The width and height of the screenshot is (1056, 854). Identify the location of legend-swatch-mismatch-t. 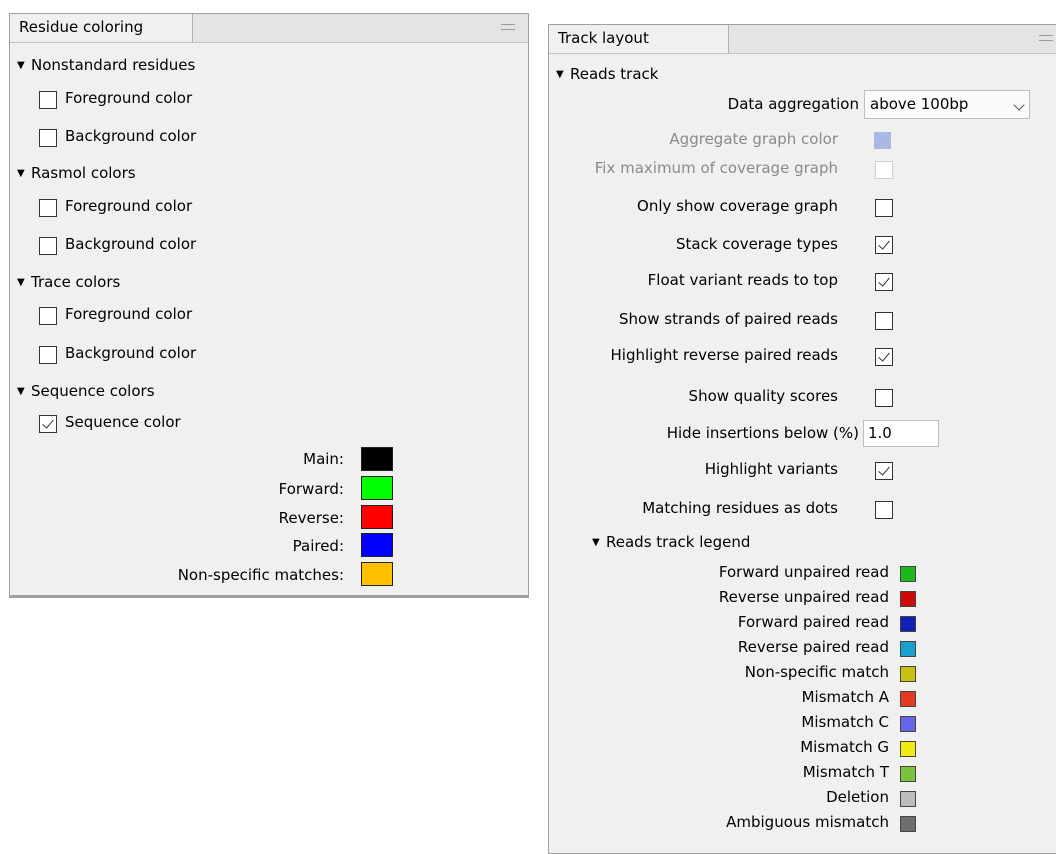
(908, 774).